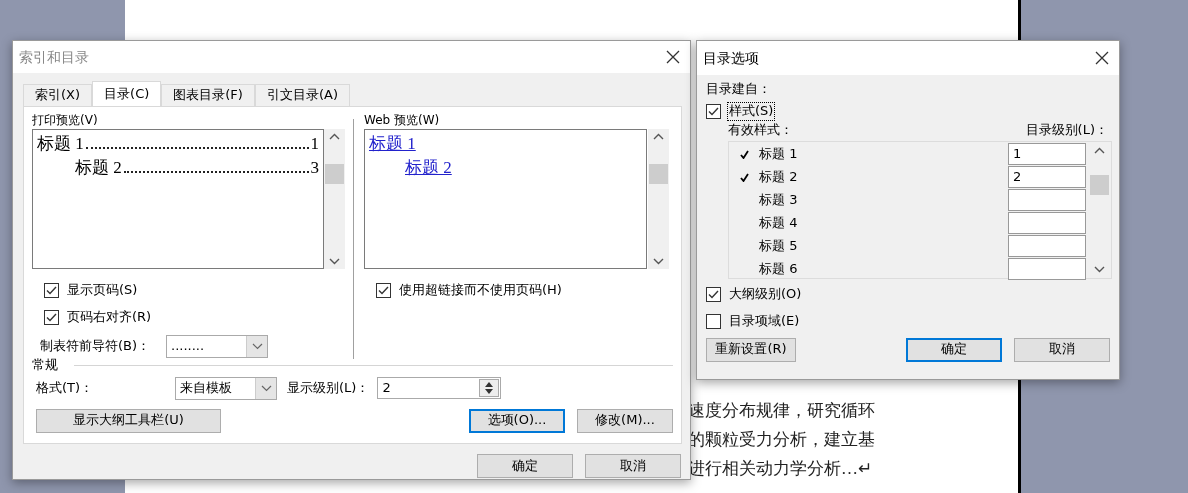 The height and width of the screenshot is (493, 1188). Describe the element at coordinates (780, 469) in the screenshot. I see `document-text: 进行相关动力学分析…↵` at that location.